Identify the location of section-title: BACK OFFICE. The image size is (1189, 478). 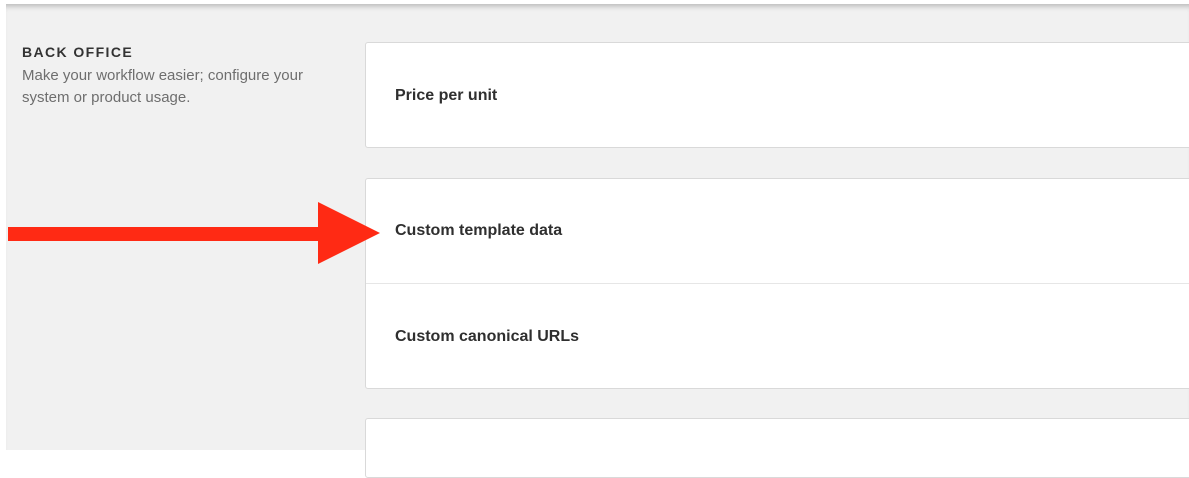
(78, 52).